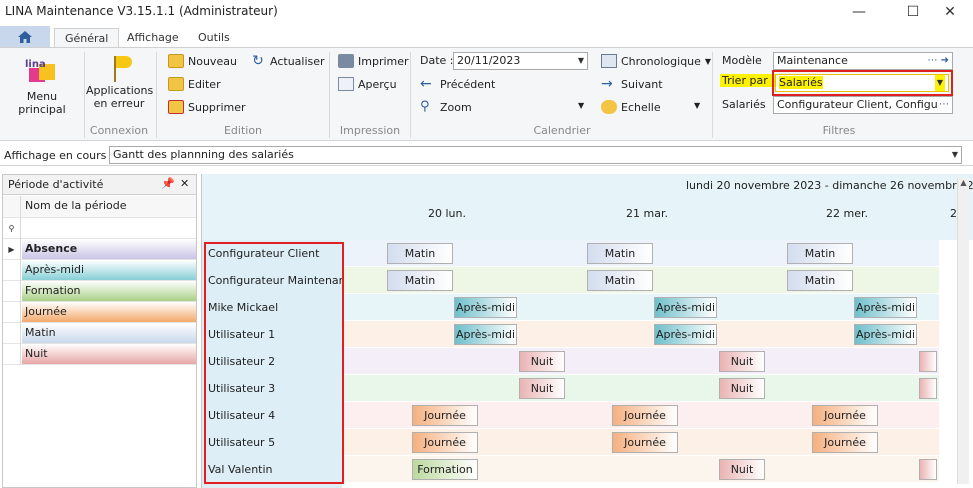 Image resolution: width=973 pixels, height=488 pixels. Describe the element at coordinates (425, 106) in the screenshot. I see `magnifier-icon: ⚲` at that location.